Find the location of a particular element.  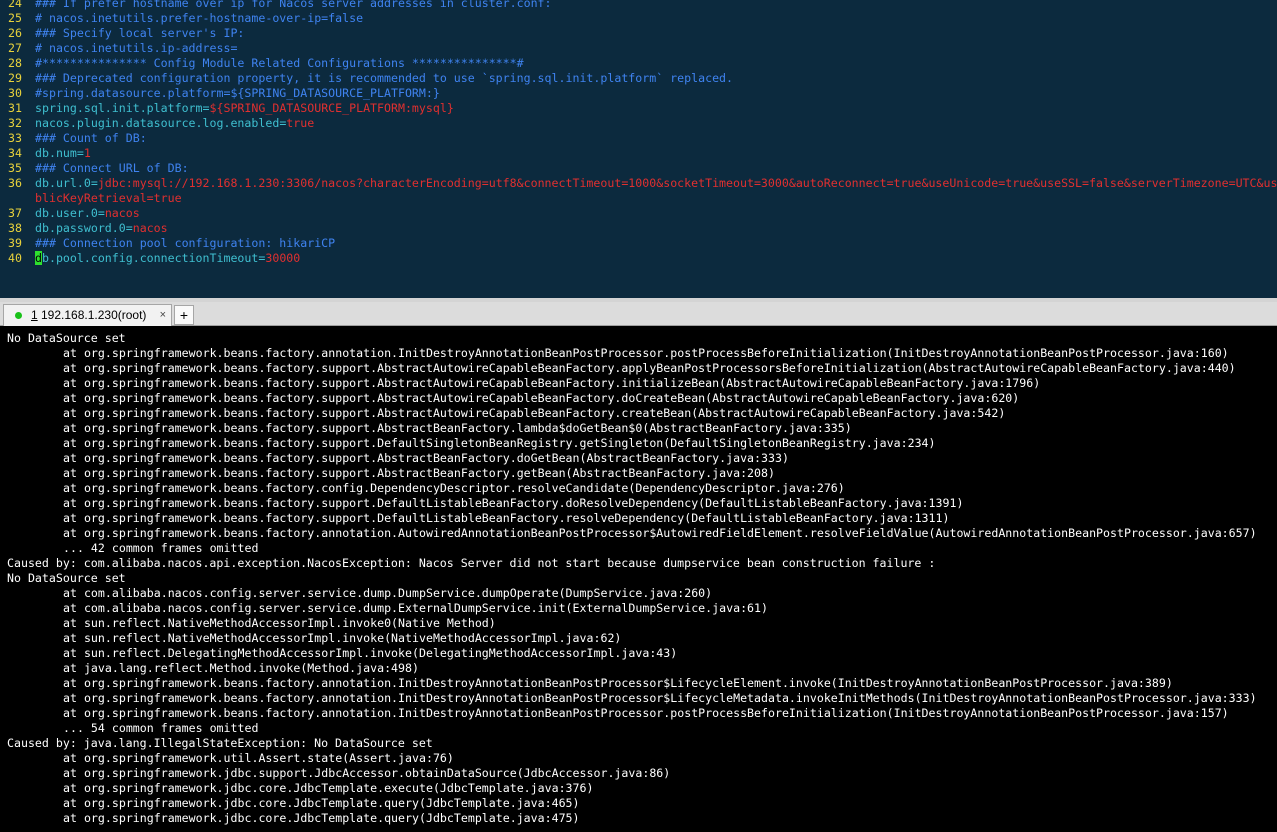

config-key: spring.sql.init.platform is located at coordinates (119, 108).